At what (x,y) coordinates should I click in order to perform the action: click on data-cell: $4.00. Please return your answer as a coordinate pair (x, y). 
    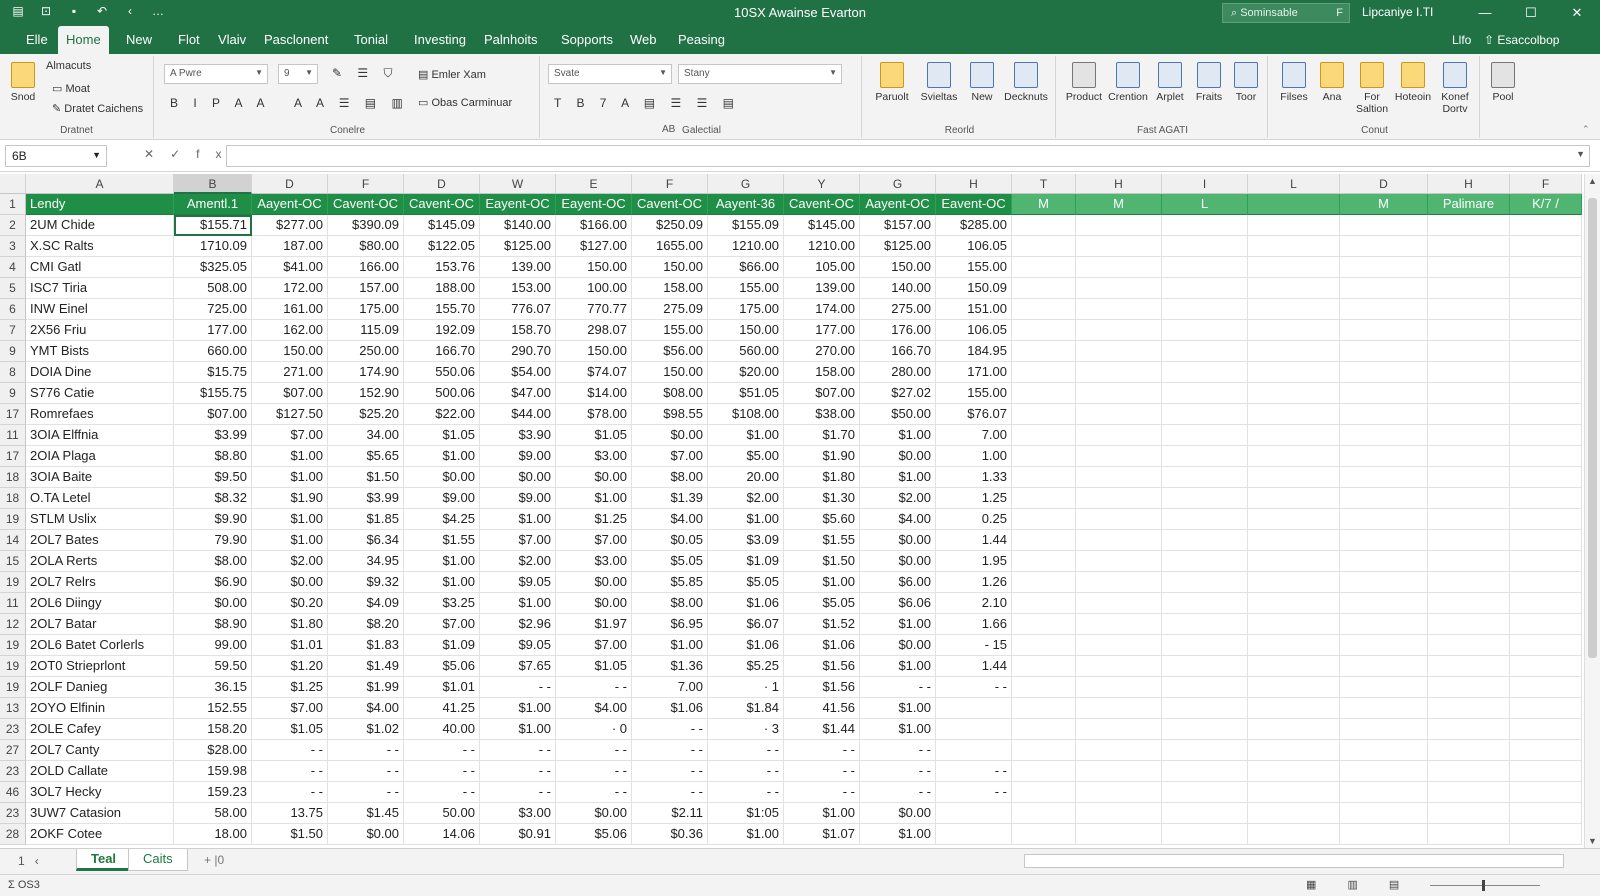
    Looking at the image, I should click on (898, 519).